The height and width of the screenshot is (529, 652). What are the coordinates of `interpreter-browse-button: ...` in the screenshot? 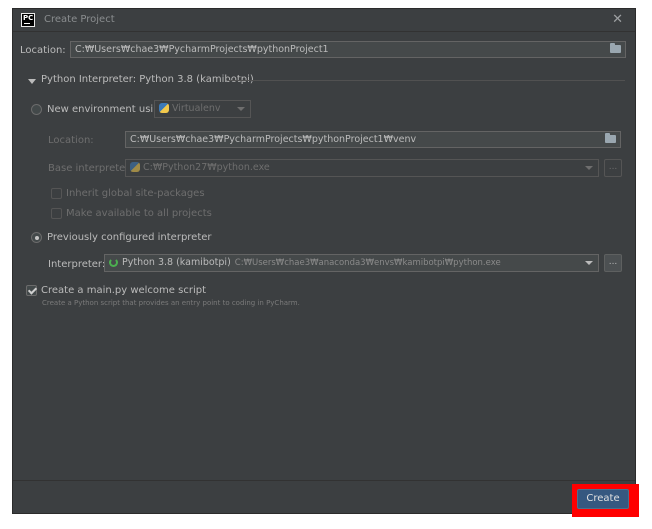 It's located at (613, 263).